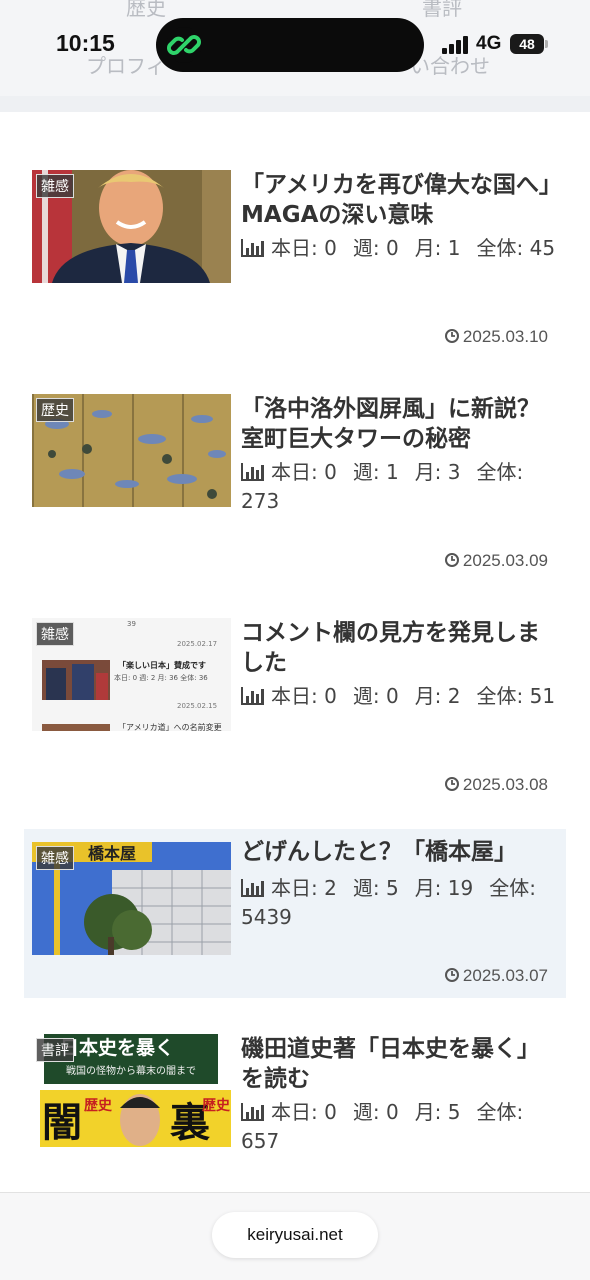 This screenshot has width=590, height=1280. Describe the element at coordinates (98, 1106) in the screenshot. I see `thumb-left-small: 歴史` at that location.